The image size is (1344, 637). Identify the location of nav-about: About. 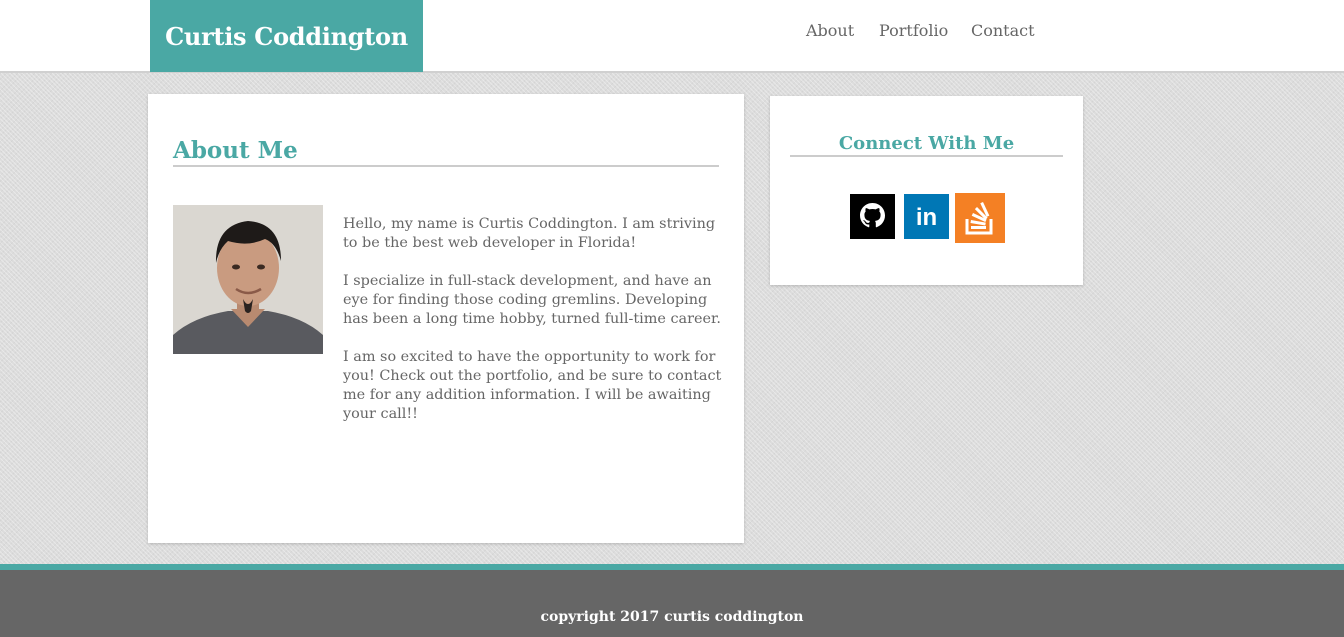
(830, 31).